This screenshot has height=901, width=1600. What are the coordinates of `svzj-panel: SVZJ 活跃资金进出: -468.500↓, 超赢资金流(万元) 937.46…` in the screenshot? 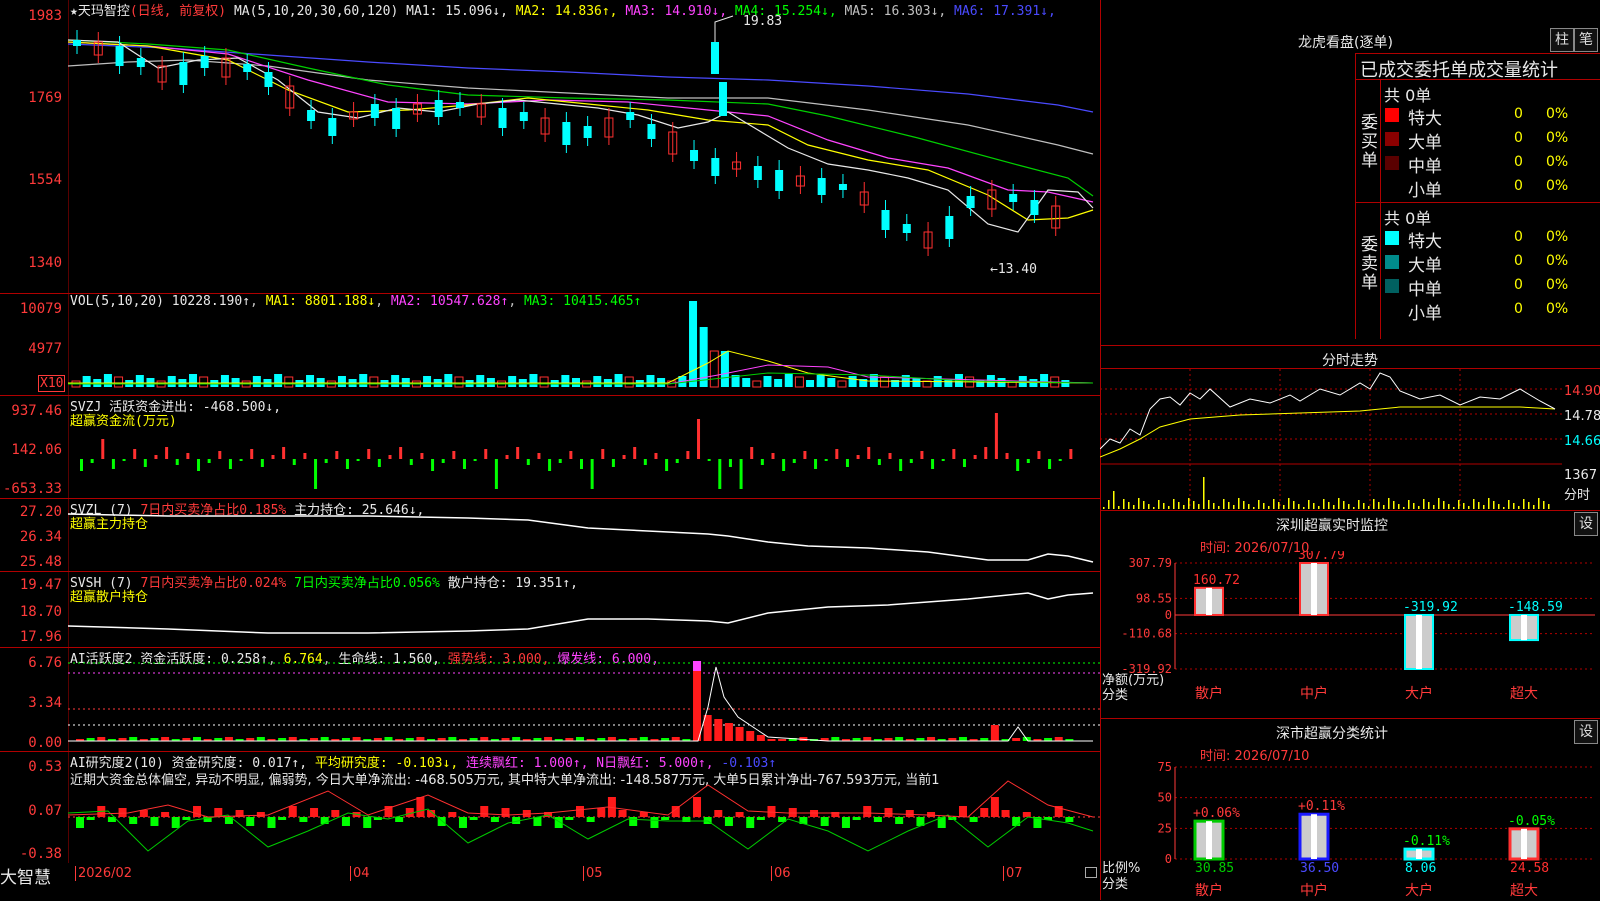 It's located at (550, 447).